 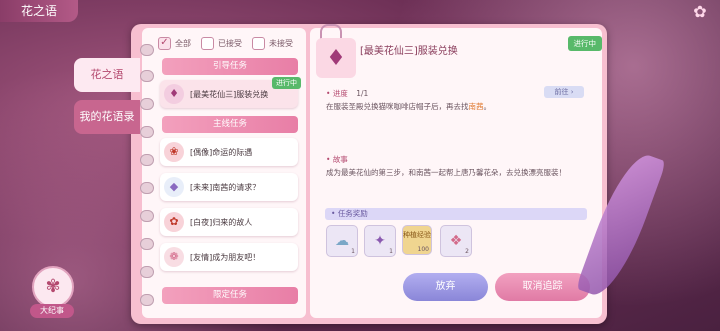 I want to click on story-label: • 故事, so click(x=337, y=159).